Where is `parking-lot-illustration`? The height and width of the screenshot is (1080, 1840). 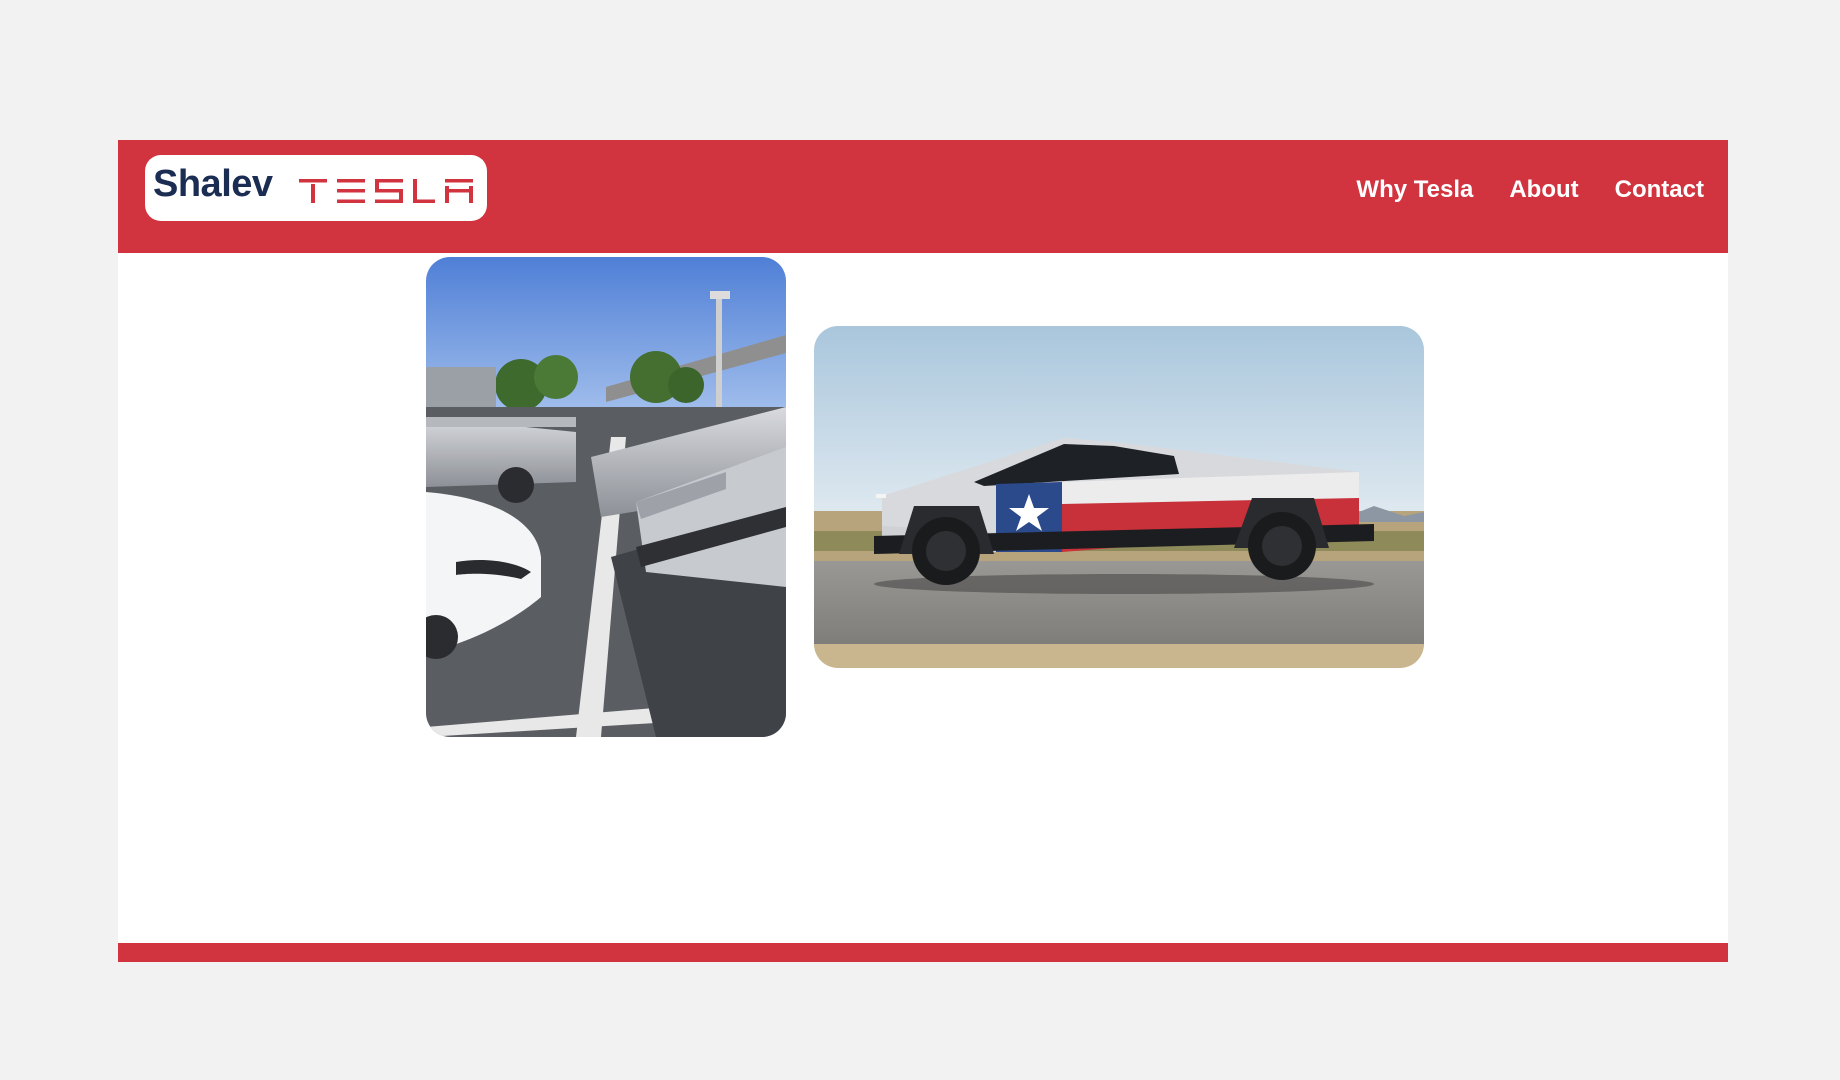 parking-lot-illustration is located at coordinates (606, 497).